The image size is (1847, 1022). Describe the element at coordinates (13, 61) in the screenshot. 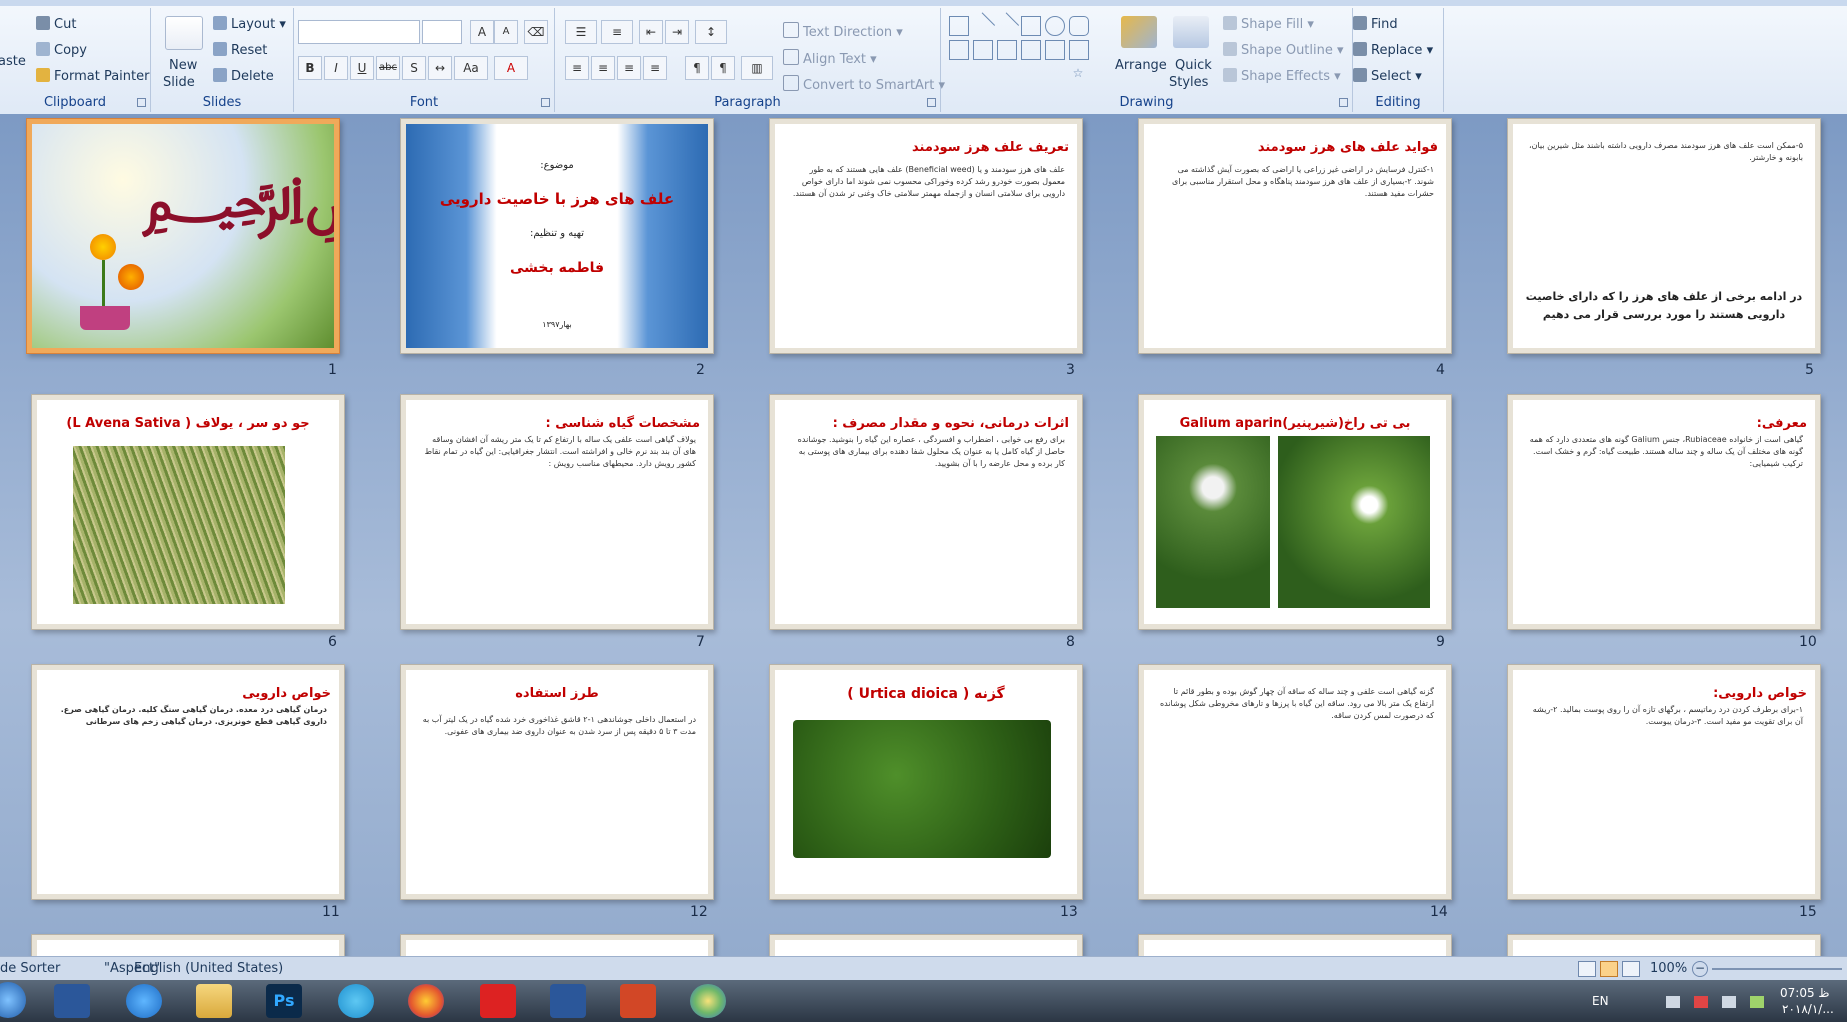

I see `paste-button: aste` at that location.